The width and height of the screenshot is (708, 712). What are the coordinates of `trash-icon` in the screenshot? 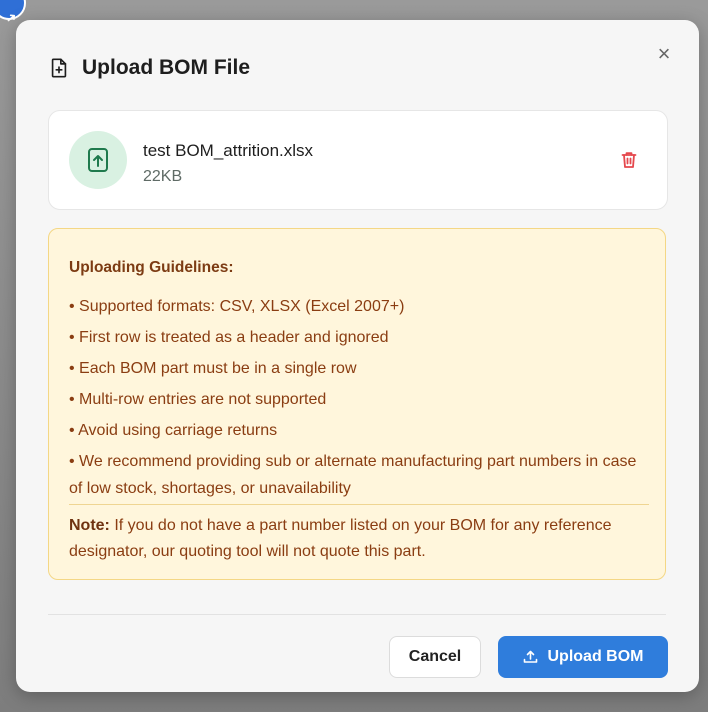 It's located at (629, 160).